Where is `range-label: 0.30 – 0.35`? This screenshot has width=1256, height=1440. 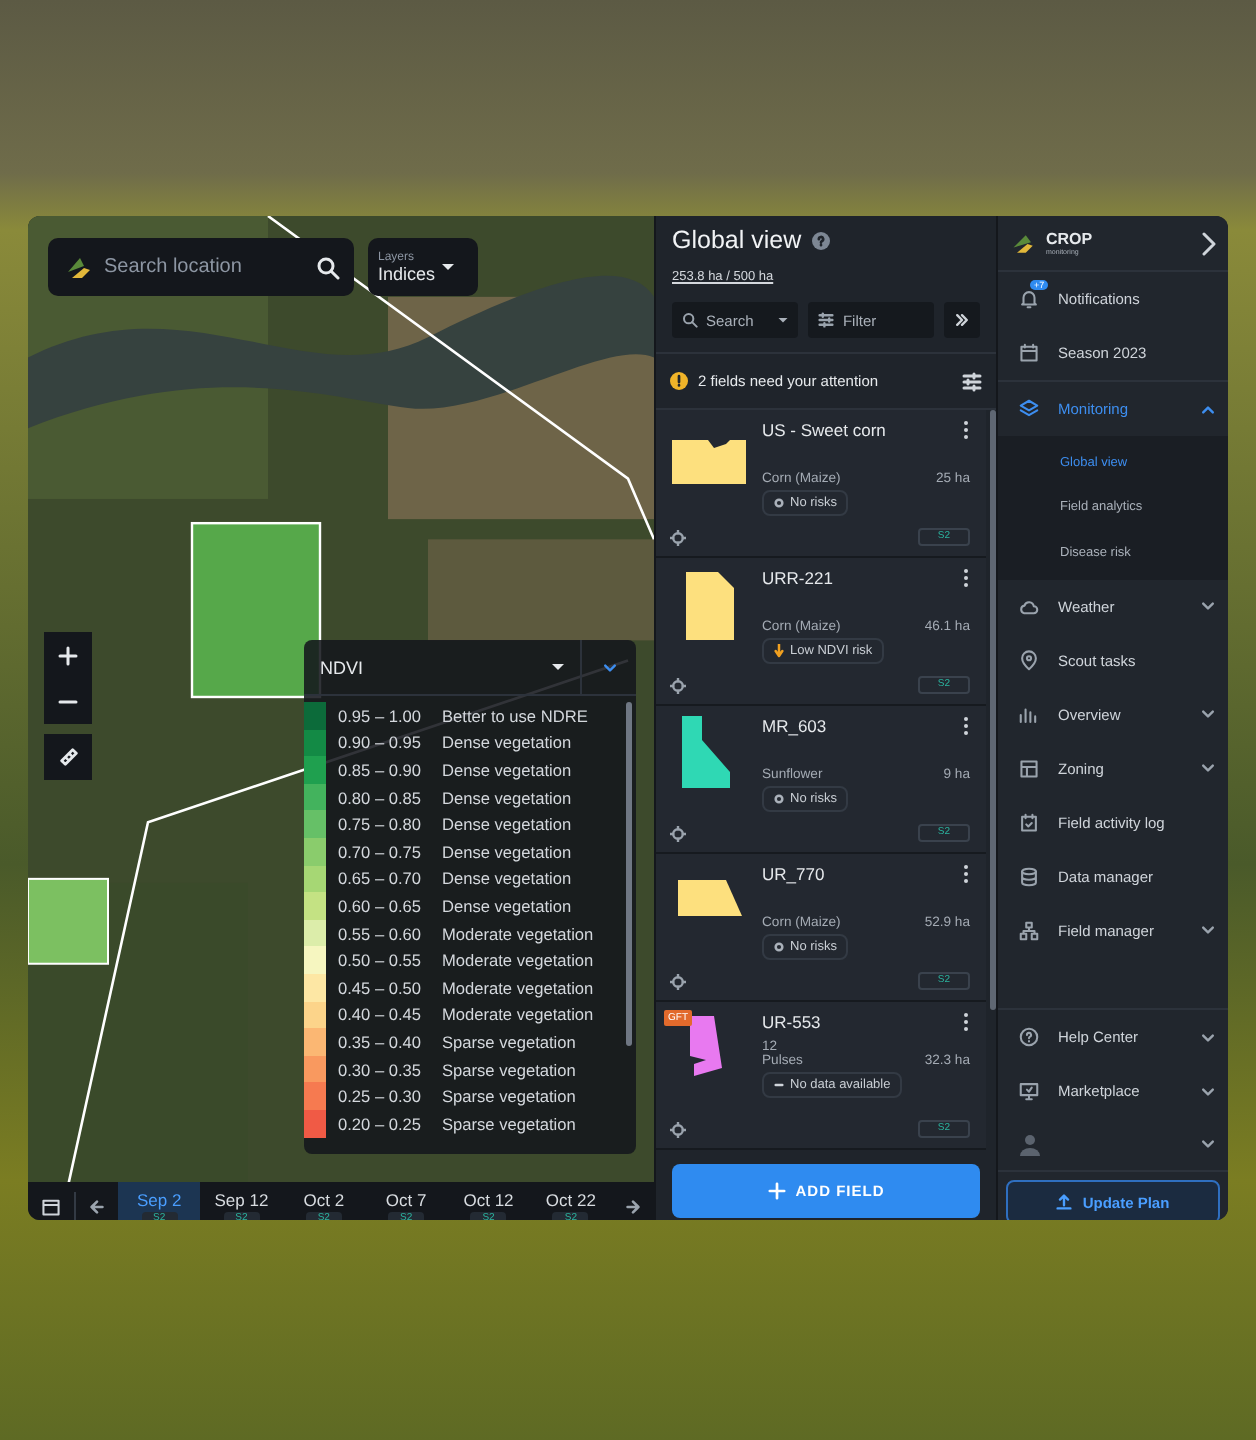 range-label: 0.30 – 0.35 is located at coordinates (381, 1069).